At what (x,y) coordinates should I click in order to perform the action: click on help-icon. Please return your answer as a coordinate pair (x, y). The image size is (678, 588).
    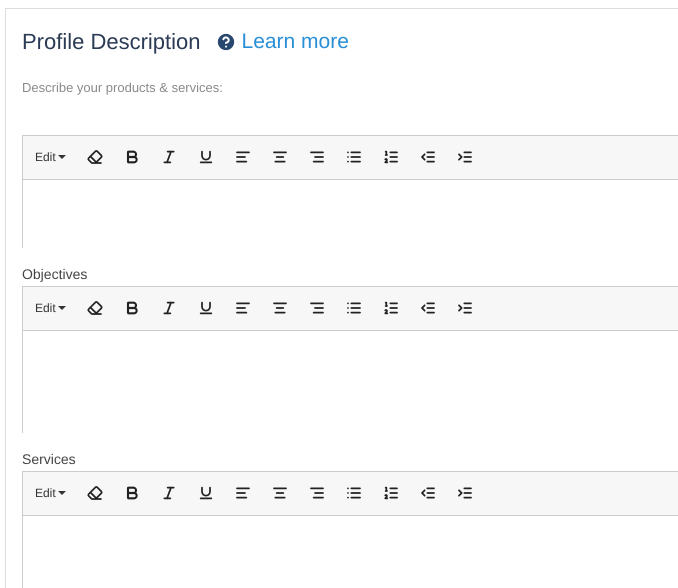
    Looking at the image, I should click on (225, 41).